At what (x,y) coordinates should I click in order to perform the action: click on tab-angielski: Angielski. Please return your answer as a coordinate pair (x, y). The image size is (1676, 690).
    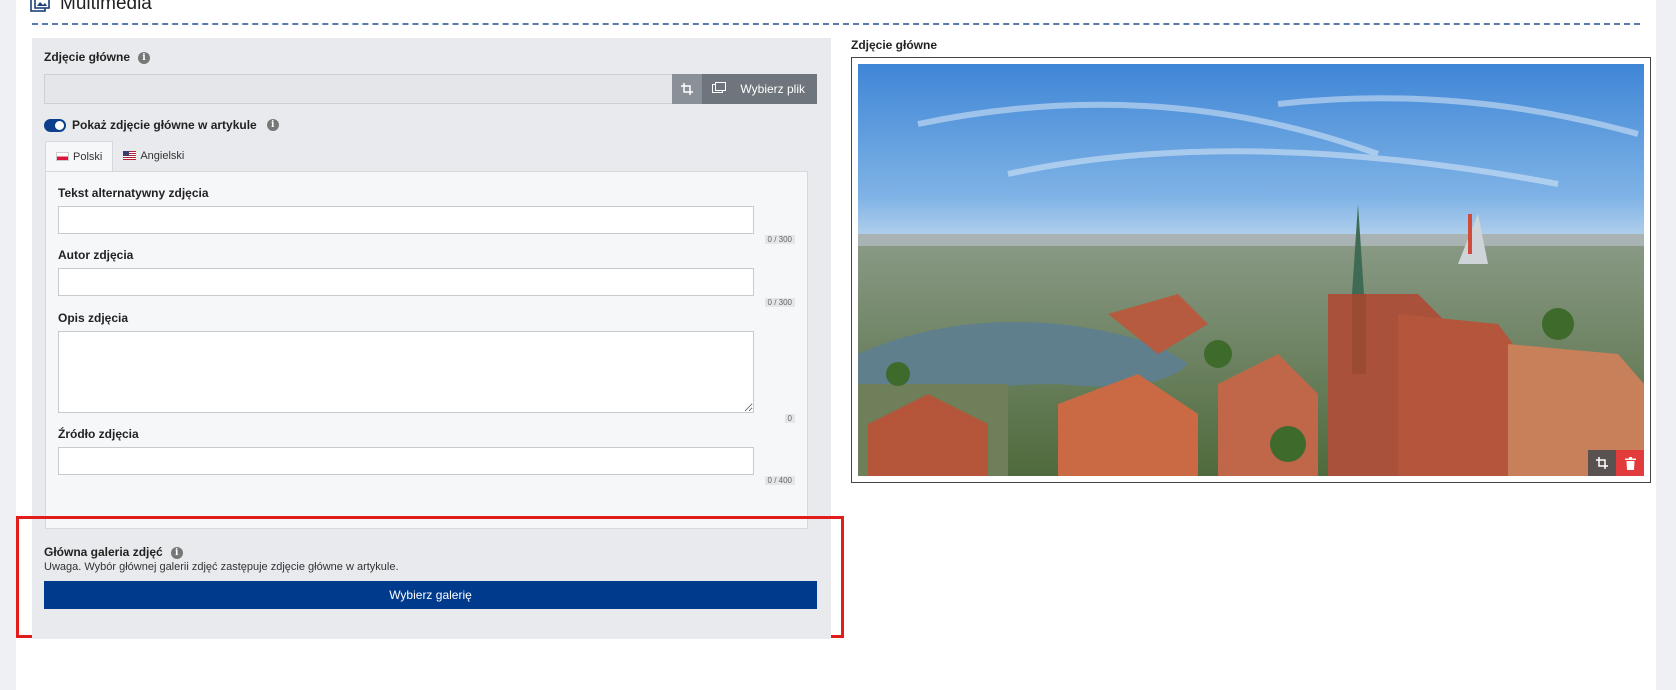
    Looking at the image, I should click on (153, 155).